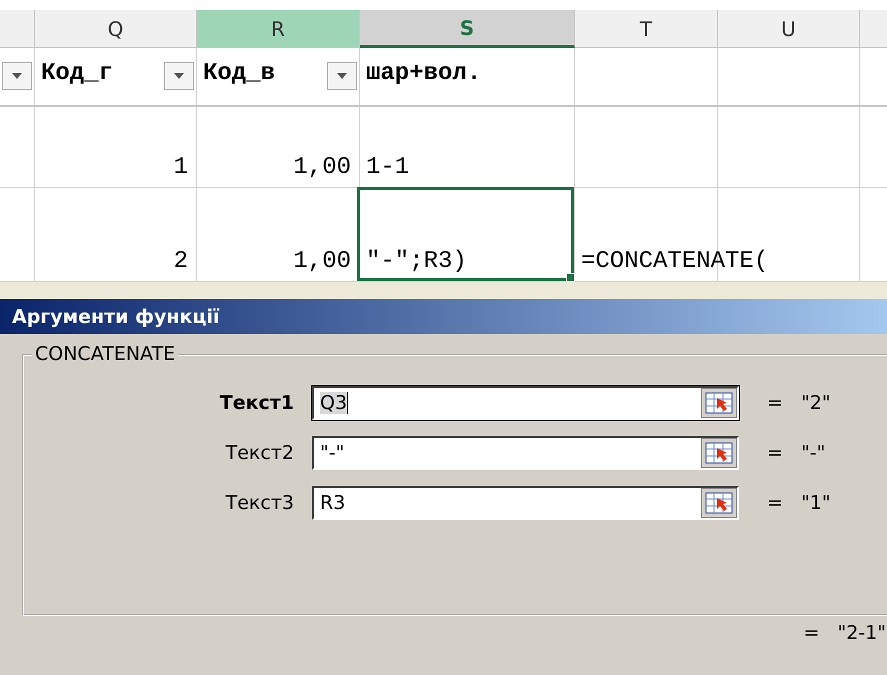  What do you see at coordinates (796, 453) in the screenshot?
I see `argument-result: = "-"` at bounding box center [796, 453].